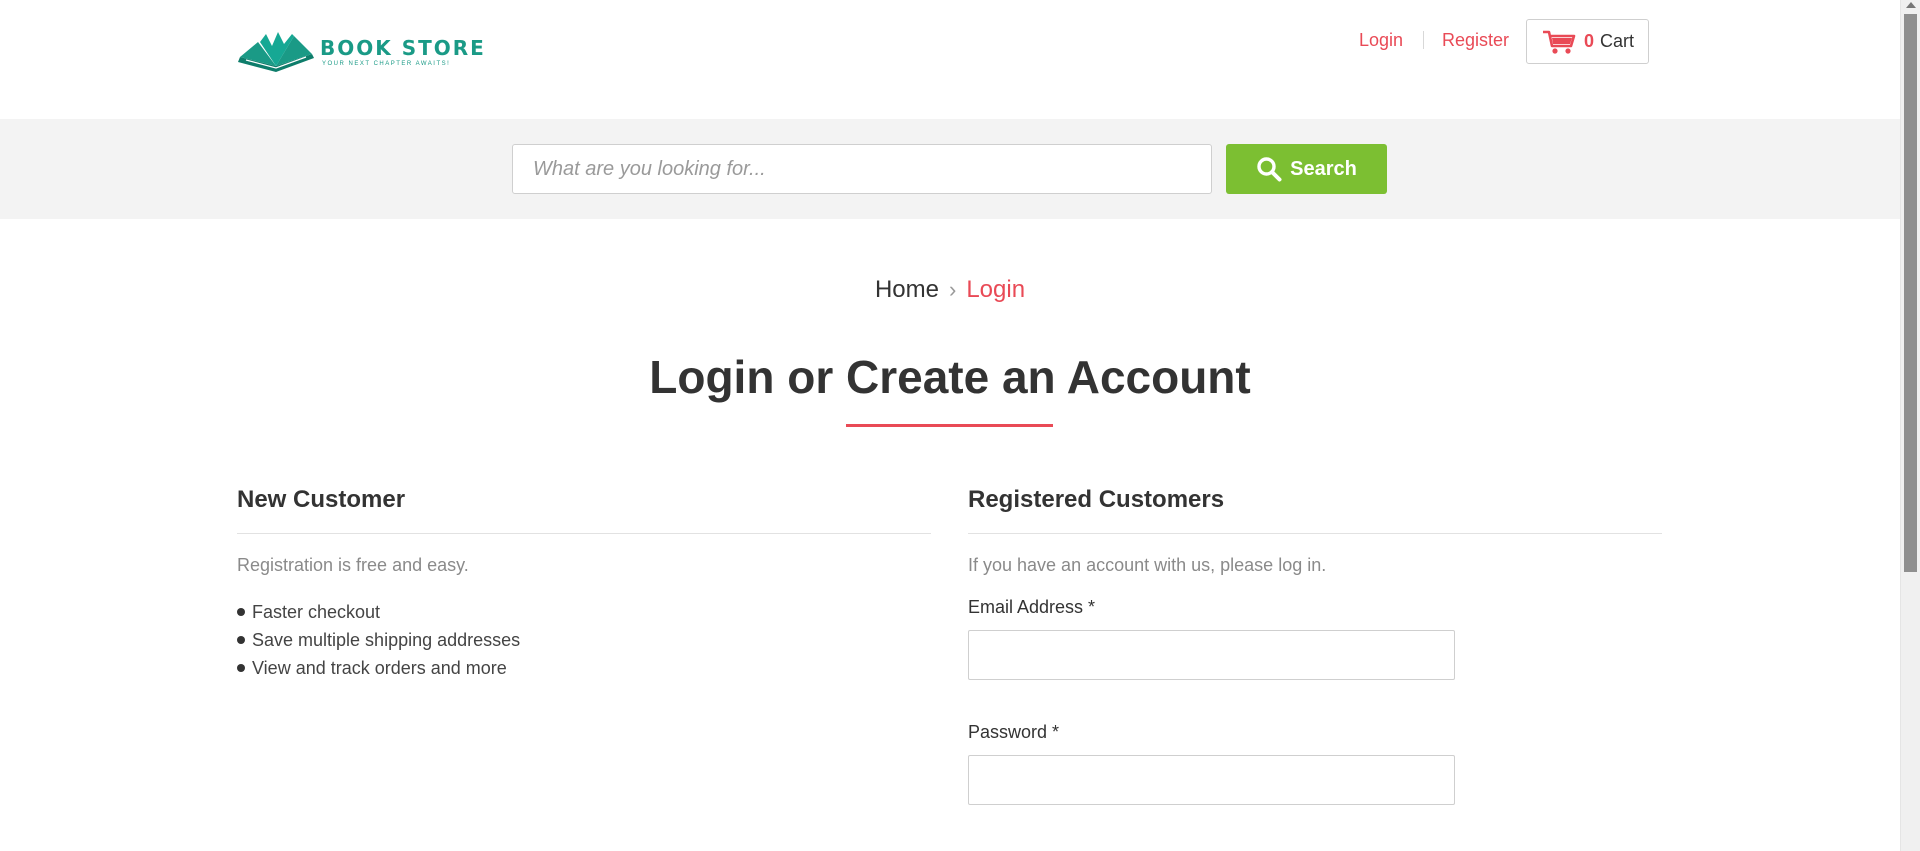 The image size is (1920, 851). What do you see at coordinates (1211, 655) in the screenshot?
I see `email-field` at bounding box center [1211, 655].